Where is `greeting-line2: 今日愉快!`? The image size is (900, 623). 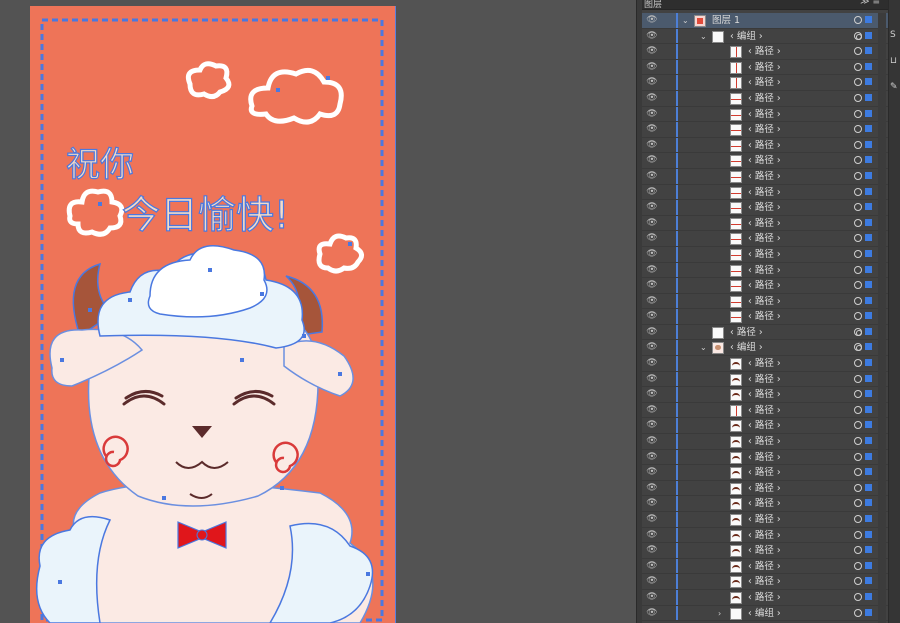
greeting-line2: 今日愉快! is located at coordinates (205, 214).